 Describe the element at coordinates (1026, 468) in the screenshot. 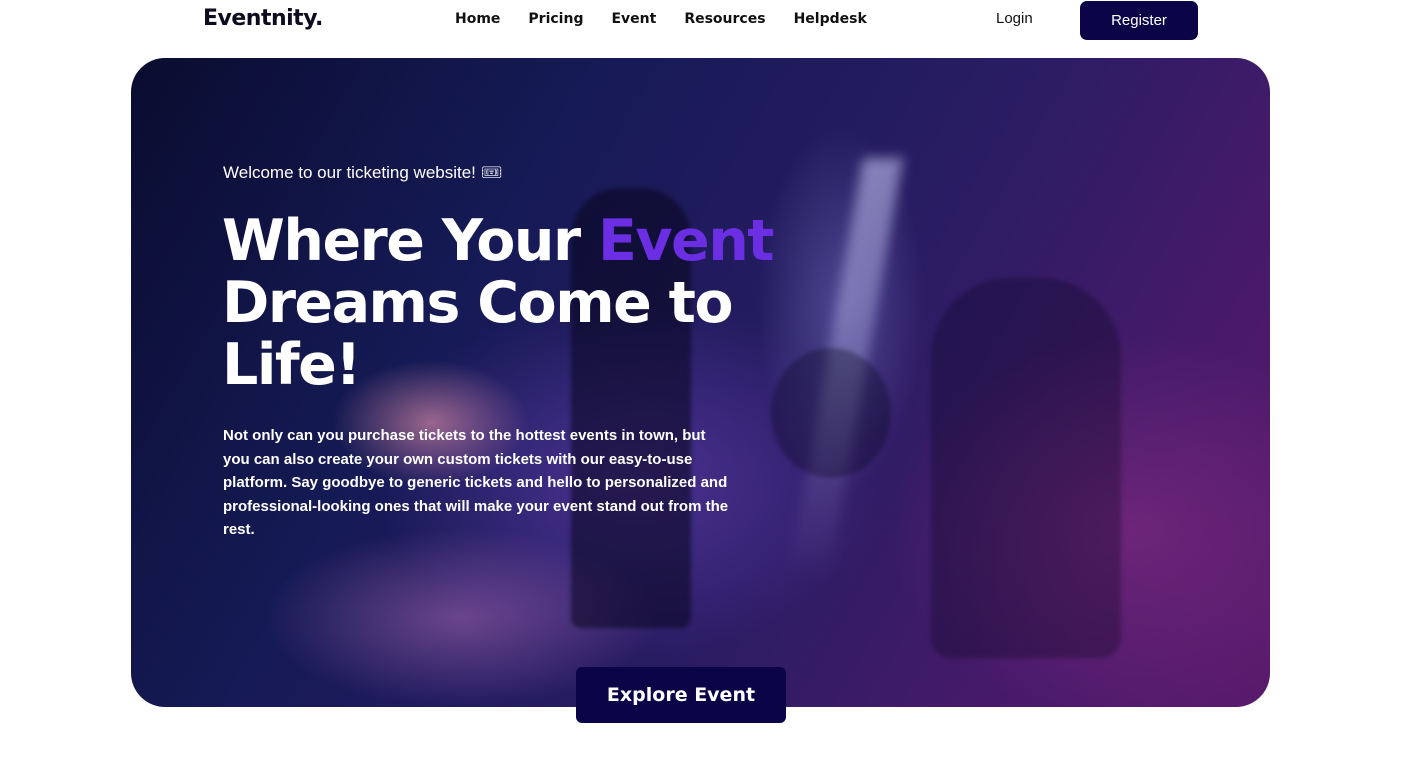

I see `guitarist-silhouette-image` at that location.